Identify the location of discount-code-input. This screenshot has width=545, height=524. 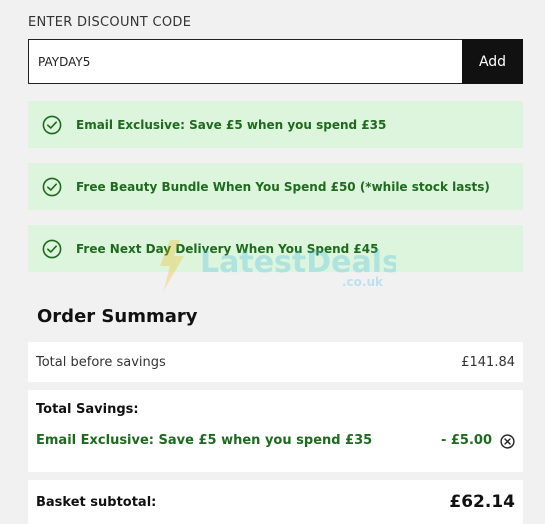
(245, 61).